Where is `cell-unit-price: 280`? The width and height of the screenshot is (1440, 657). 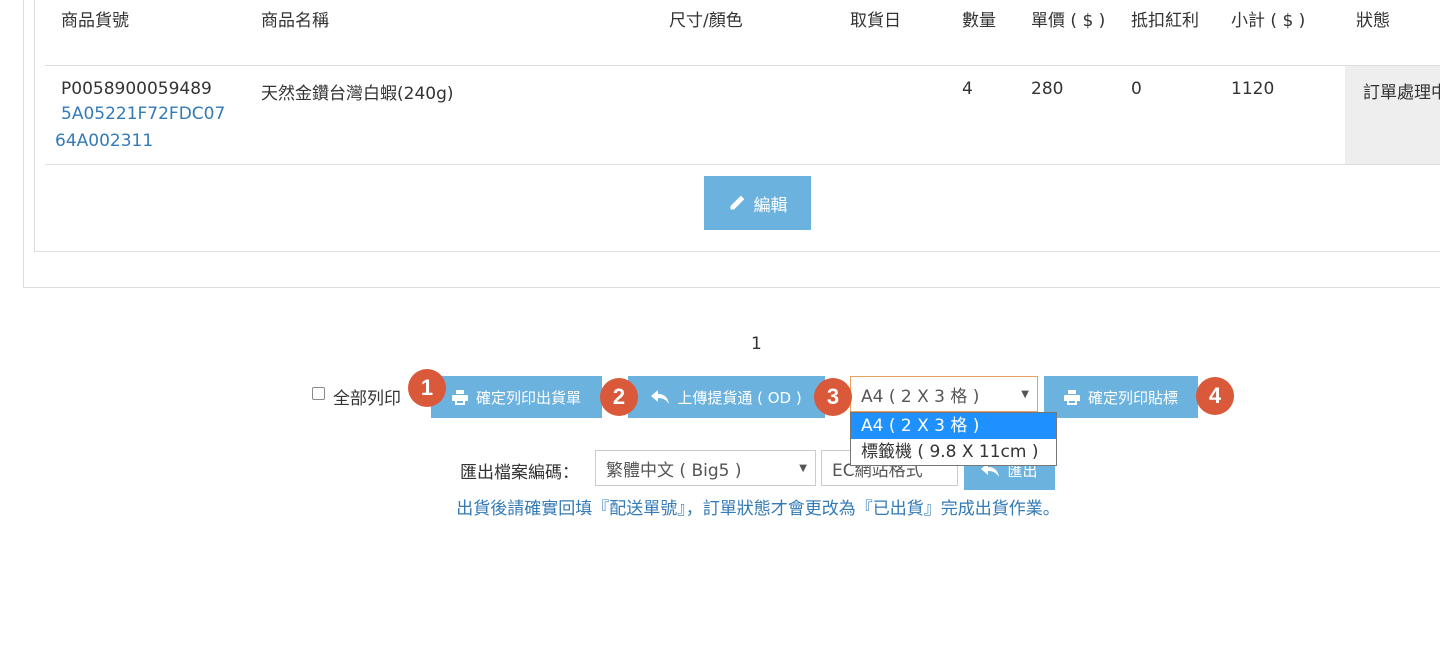
cell-unit-price: 280 is located at coordinates (1047, 89).